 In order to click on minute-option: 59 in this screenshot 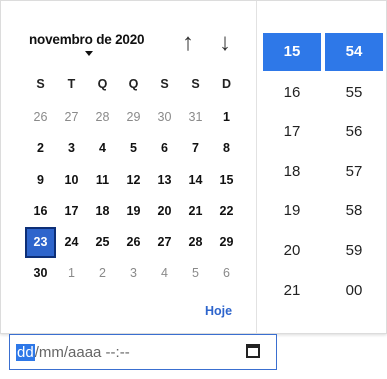, I will do `click(354, 251)`.